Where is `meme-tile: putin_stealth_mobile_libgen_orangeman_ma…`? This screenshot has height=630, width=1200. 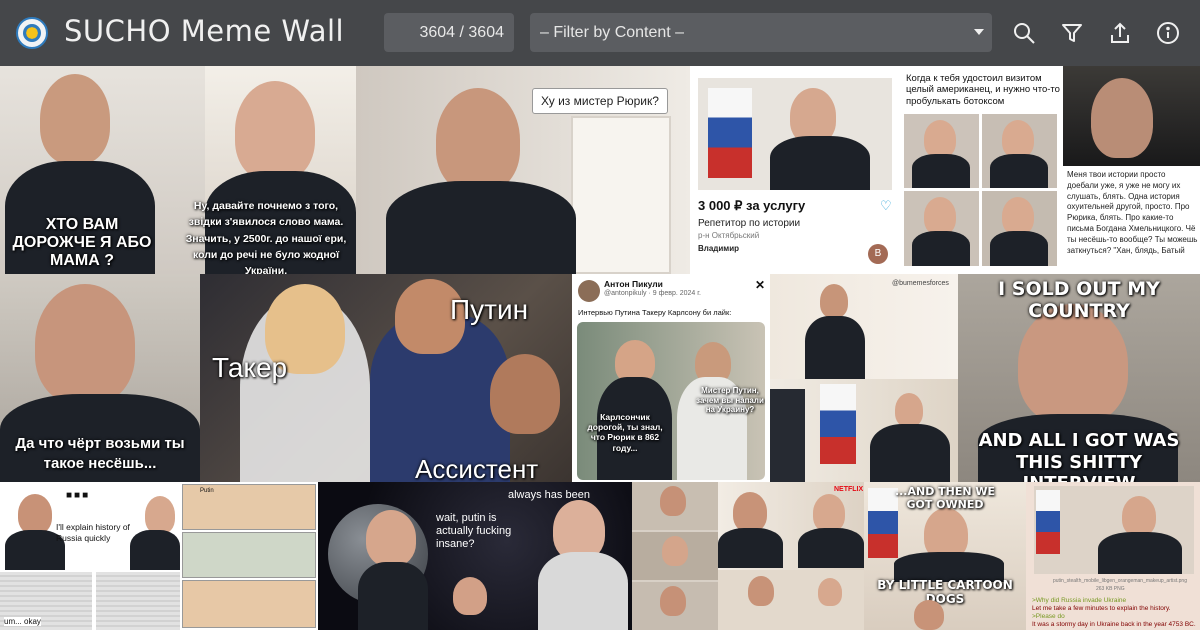 meme-tile: putin_stealth_mobile_libgen_orangeman_ma… is located at coordinates (1113, 556).